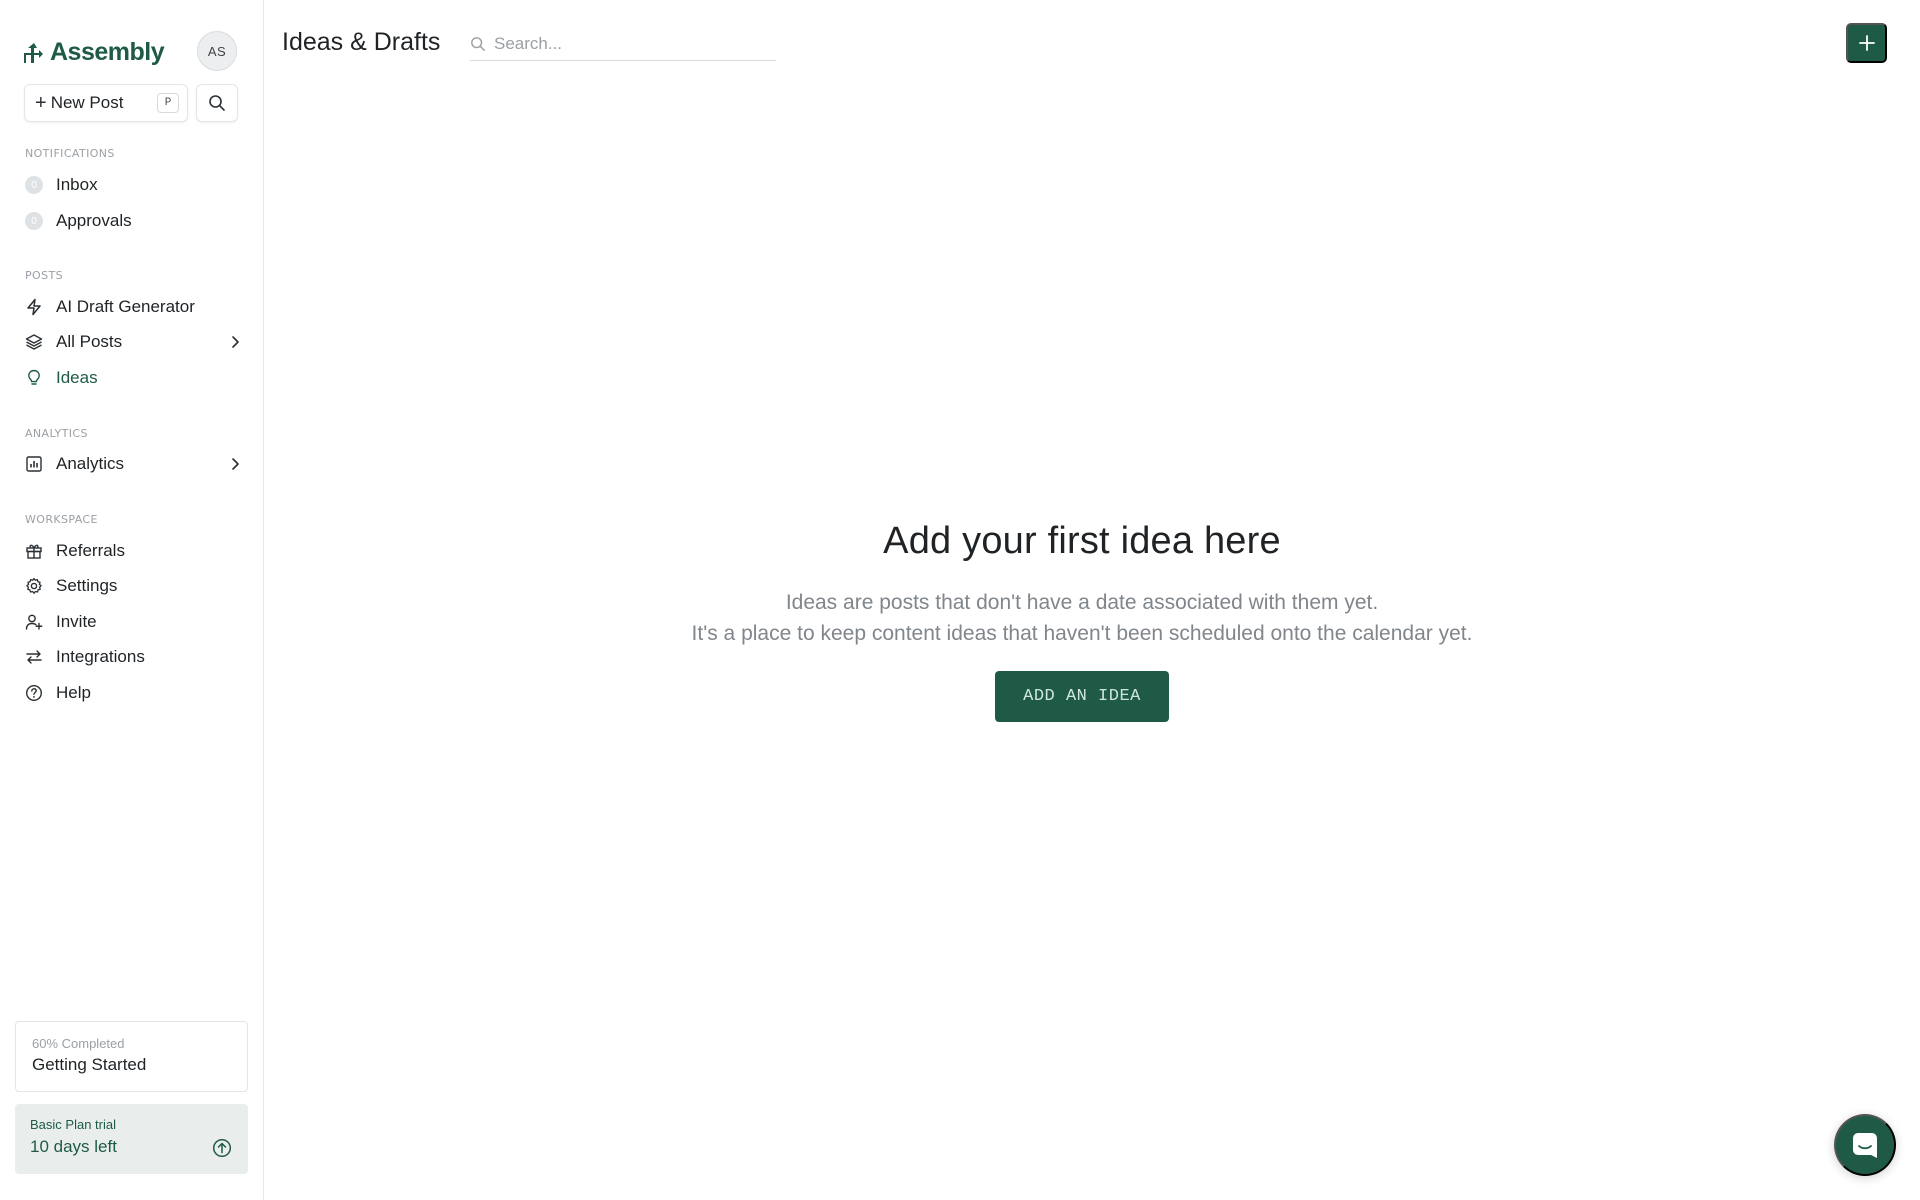 Image resolution: width=1920 pixels, height=1200 pixels. What do you see at coordinates (133, 464) in the screenshot?
I see `sidebar-item-analytics: Analytics` at bounding box center [133, 464].